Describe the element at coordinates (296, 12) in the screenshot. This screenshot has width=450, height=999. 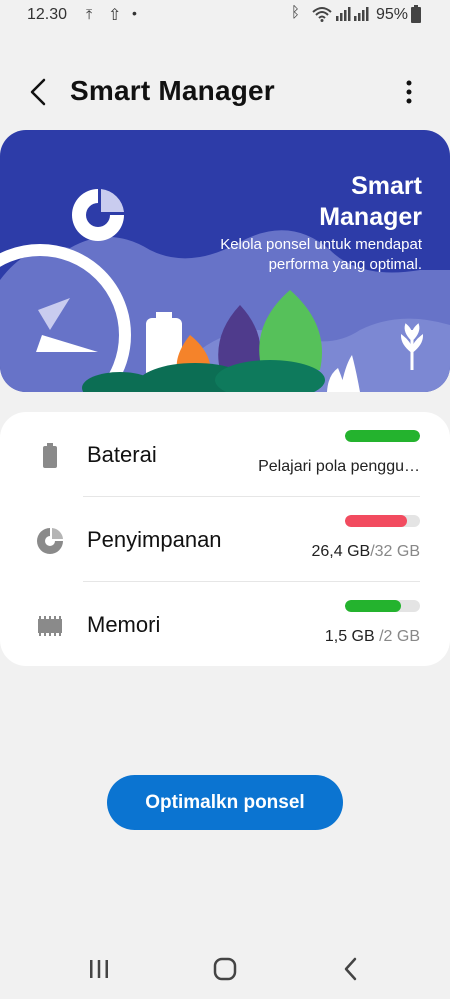
I see `bluetooth-icon: ᛒ` at that location.